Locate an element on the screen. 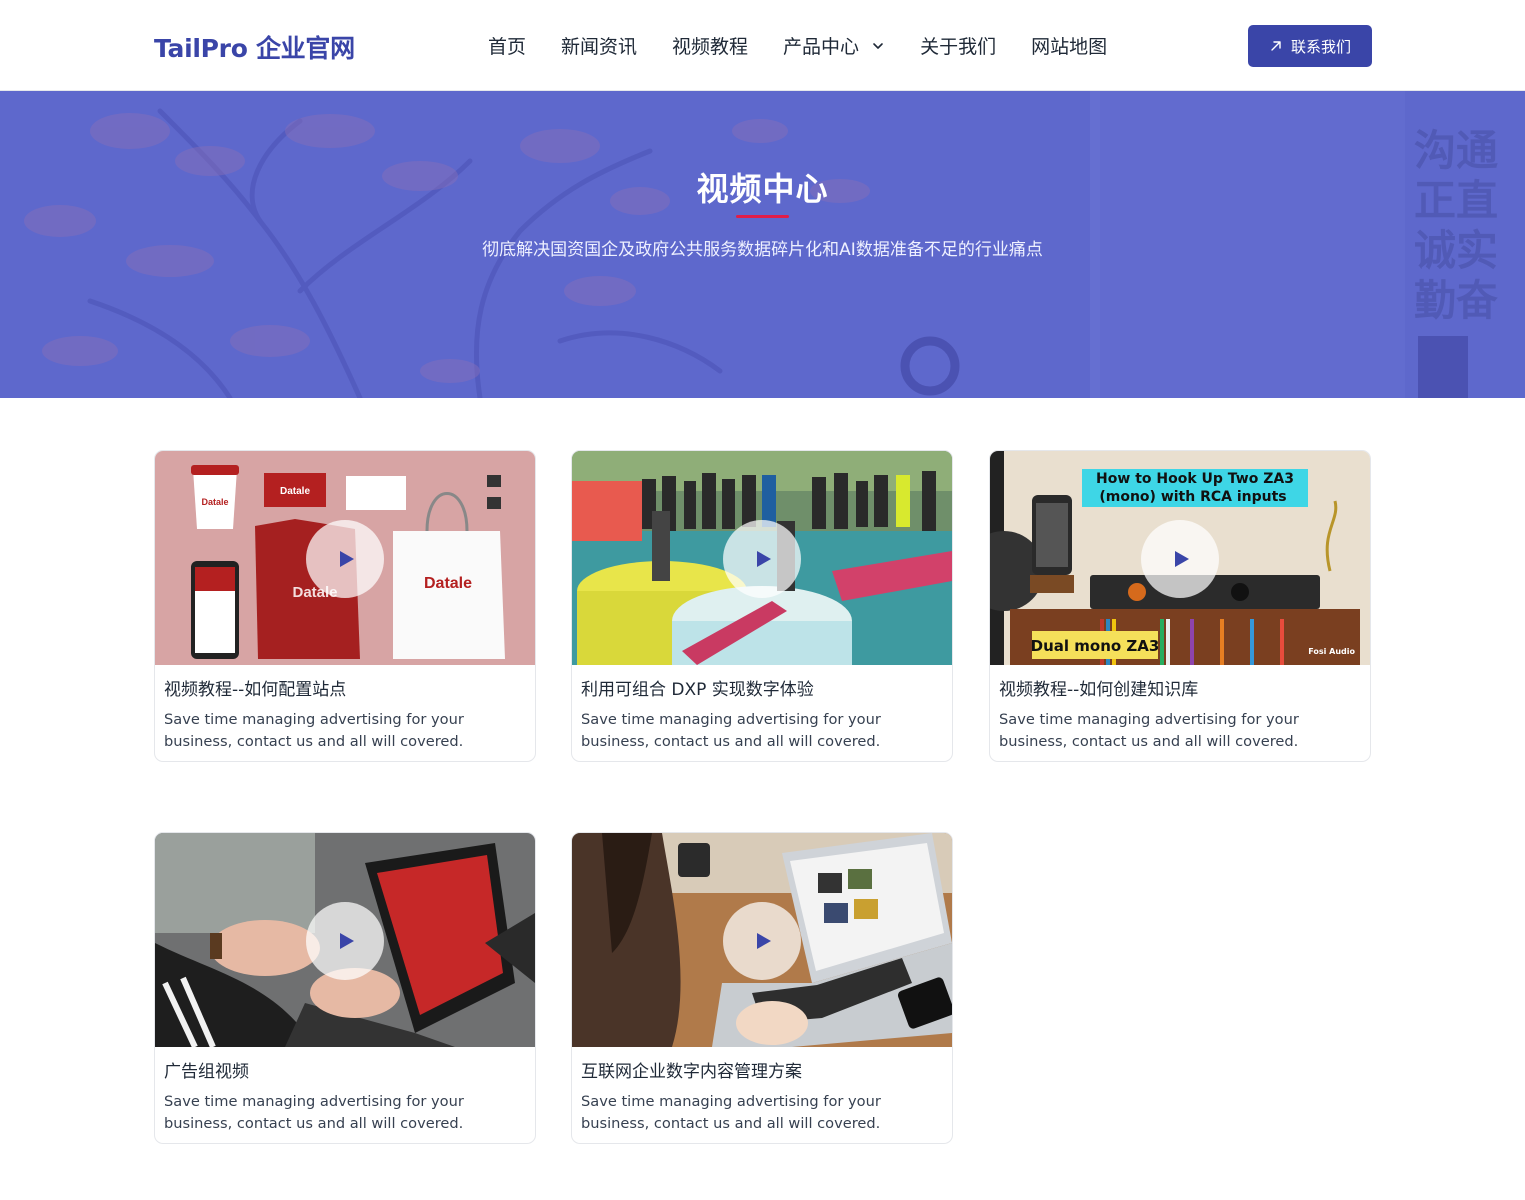 The image size is (1525, 1200). title-underline is located at coordinates (762, 216).